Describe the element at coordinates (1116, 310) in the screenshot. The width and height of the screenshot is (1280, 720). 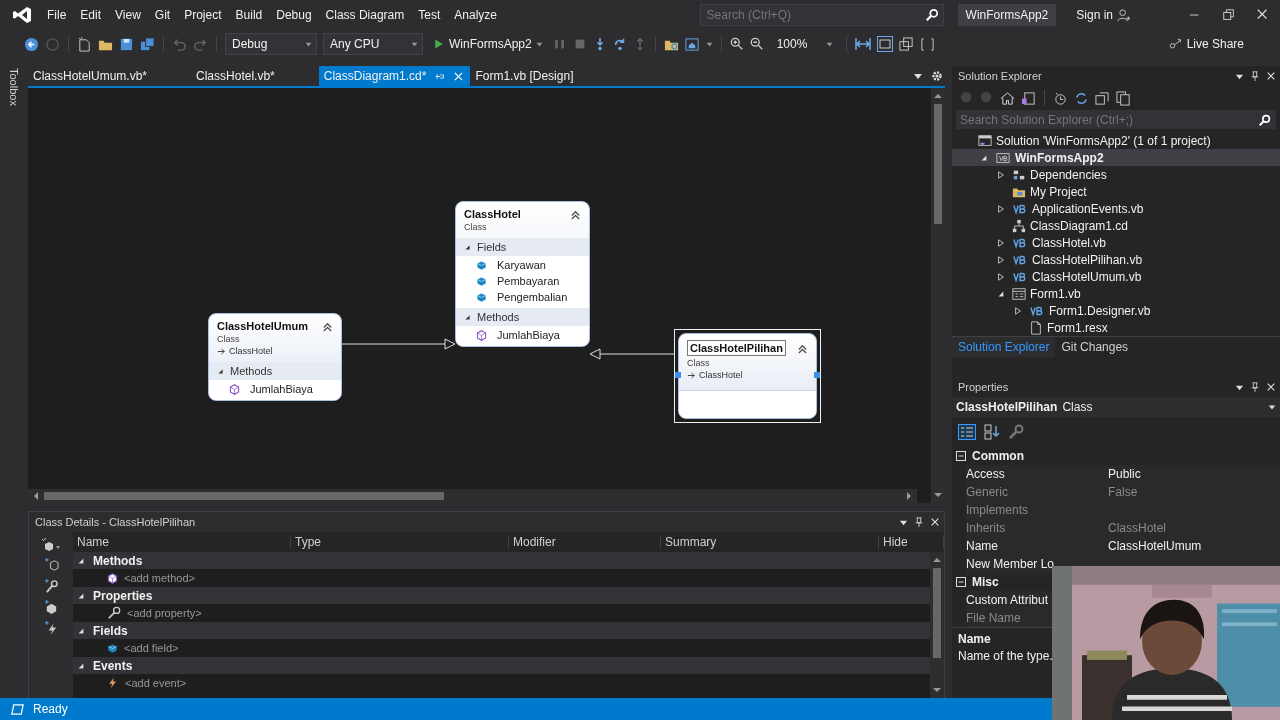
I see `tree-item: Form1.Designer.vb` at that location.